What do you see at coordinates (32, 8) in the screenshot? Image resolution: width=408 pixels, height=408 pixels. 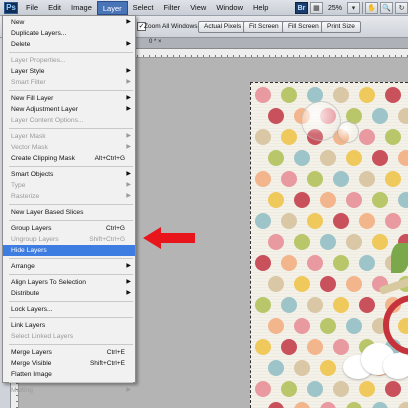 I see `menu-file: File` at bounding box center [32, 8].